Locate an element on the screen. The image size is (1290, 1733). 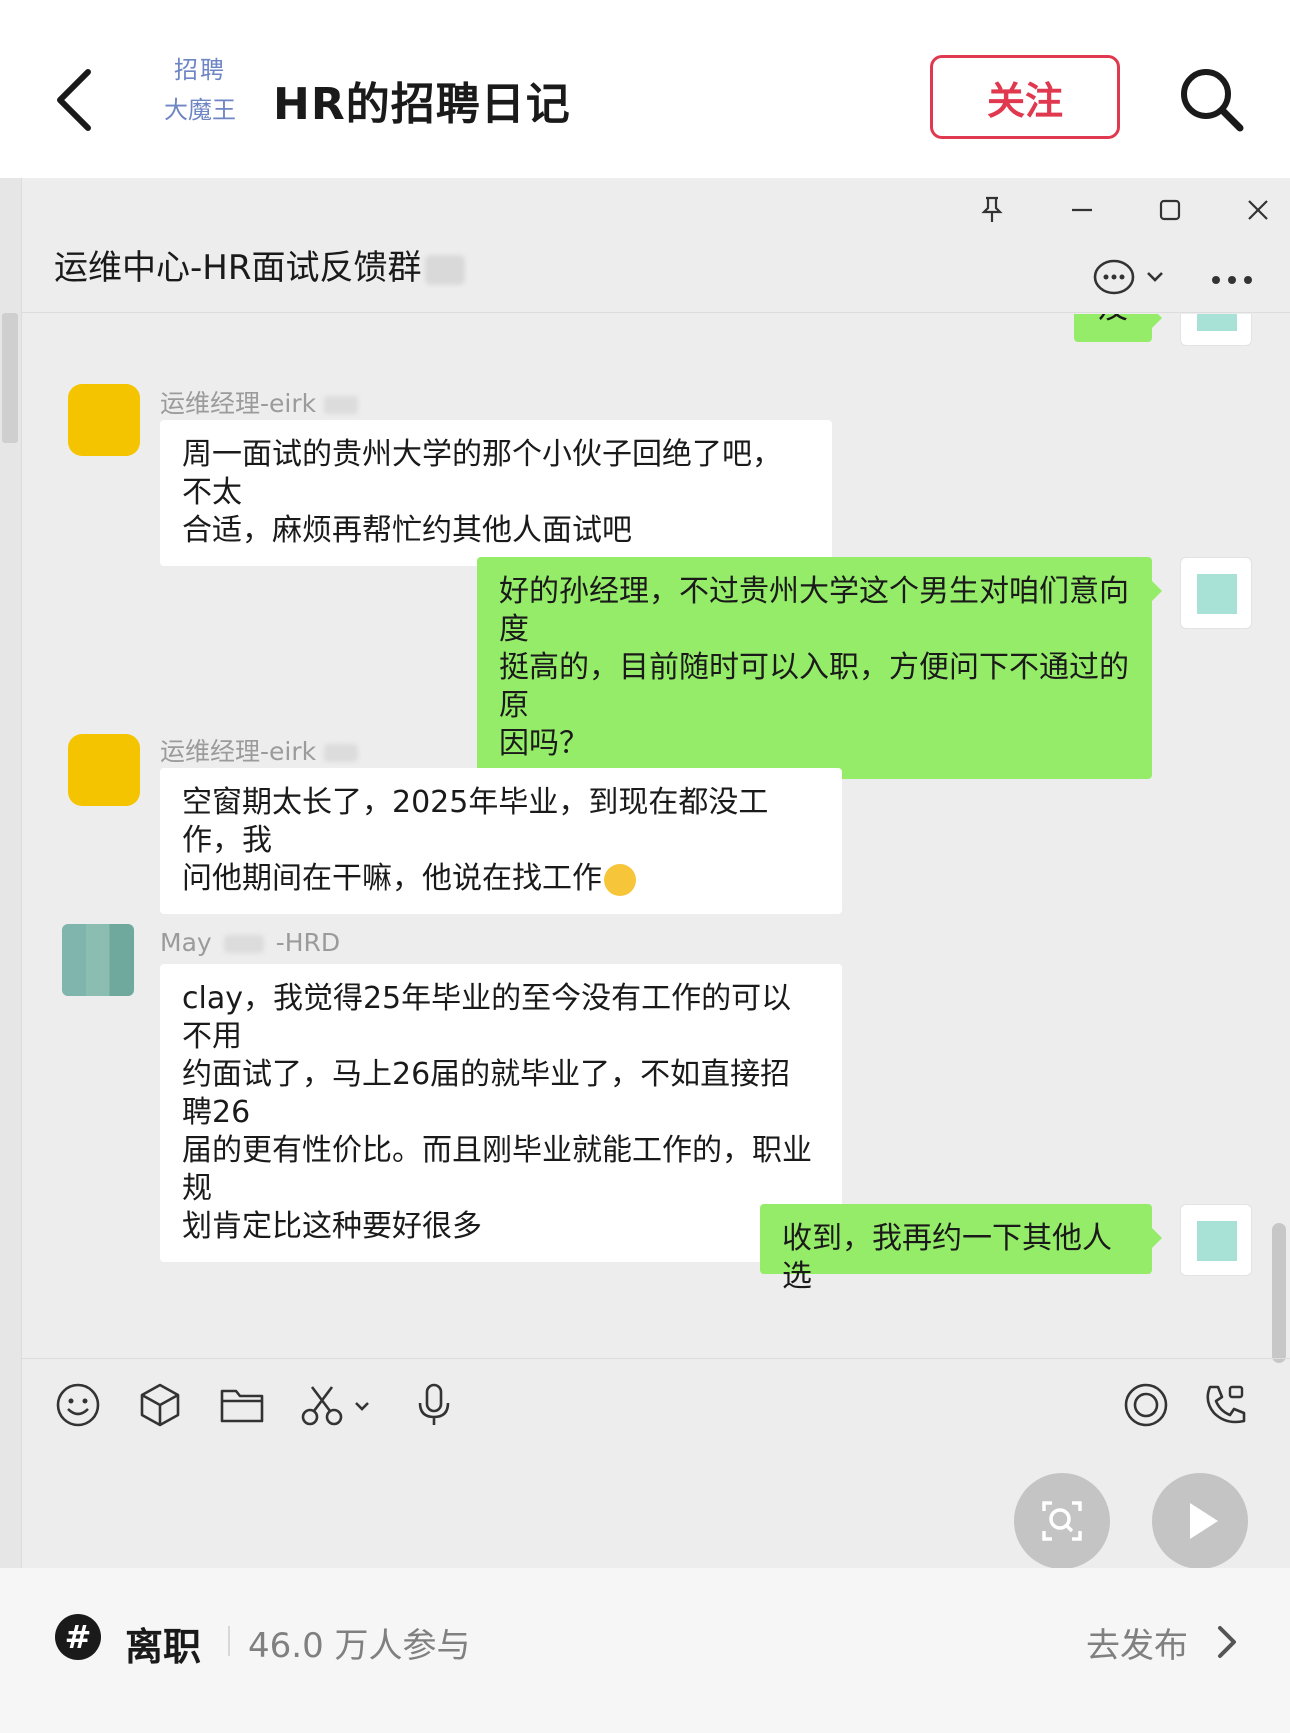
video-call-icon is located at coordinates (1226, 1405).